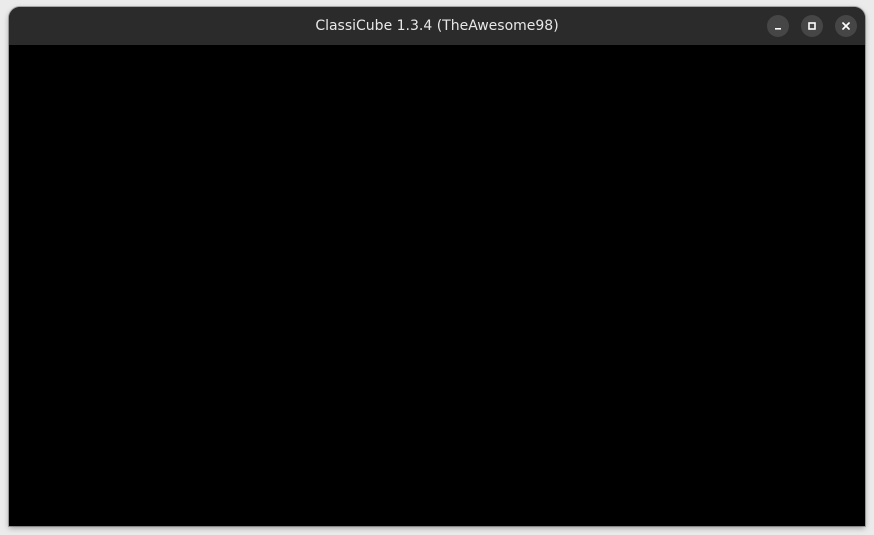 The height and width of the screenshot is (535, 874). I want to click on close-button, so click(846, 26).